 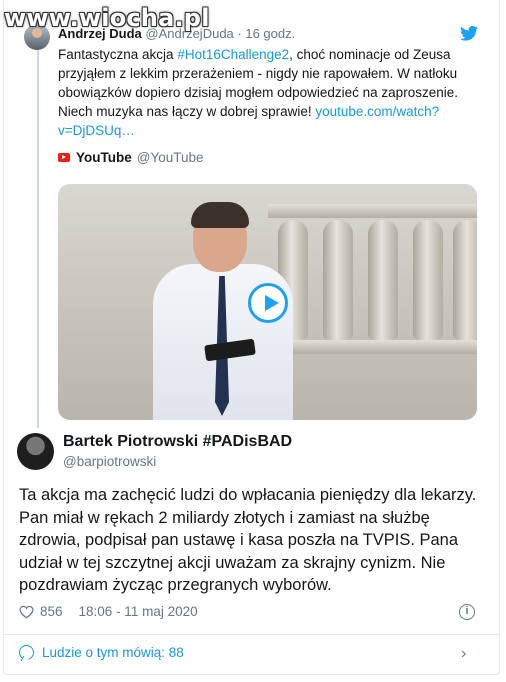 What do you see at coordinates (251, 634) in the screenshot?
I see `divider` at bounding box center [251, 634].